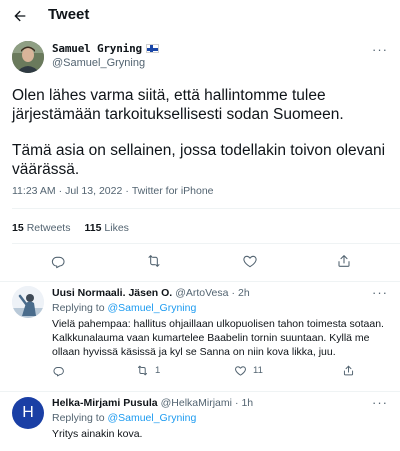 This screenshot has height=451, width=400. What do you see at coordinates (196, 403) in the screenshot?
I see `reply-author-handle: @HelkaMirjami` at bounding box center [196, 403].